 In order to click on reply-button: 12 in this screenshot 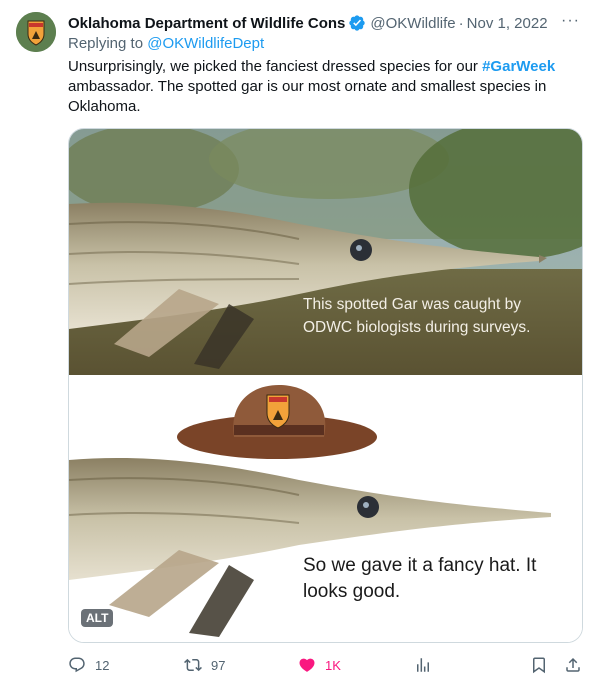, I will do `click(88, 665)`.